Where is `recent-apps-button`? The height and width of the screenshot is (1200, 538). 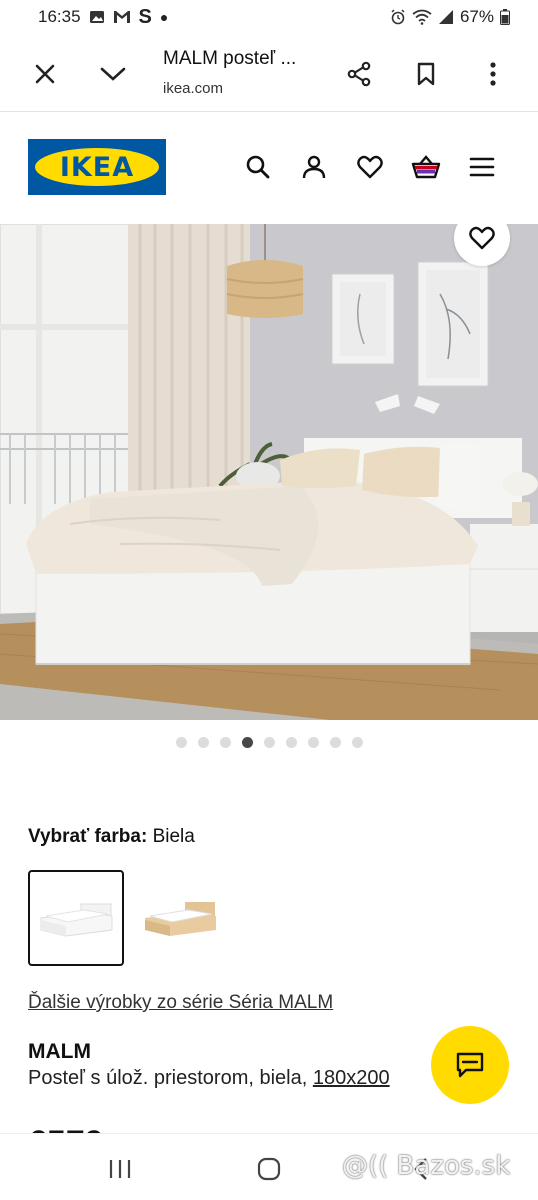 recent-apps-button is located at coordinates (120, 1169).